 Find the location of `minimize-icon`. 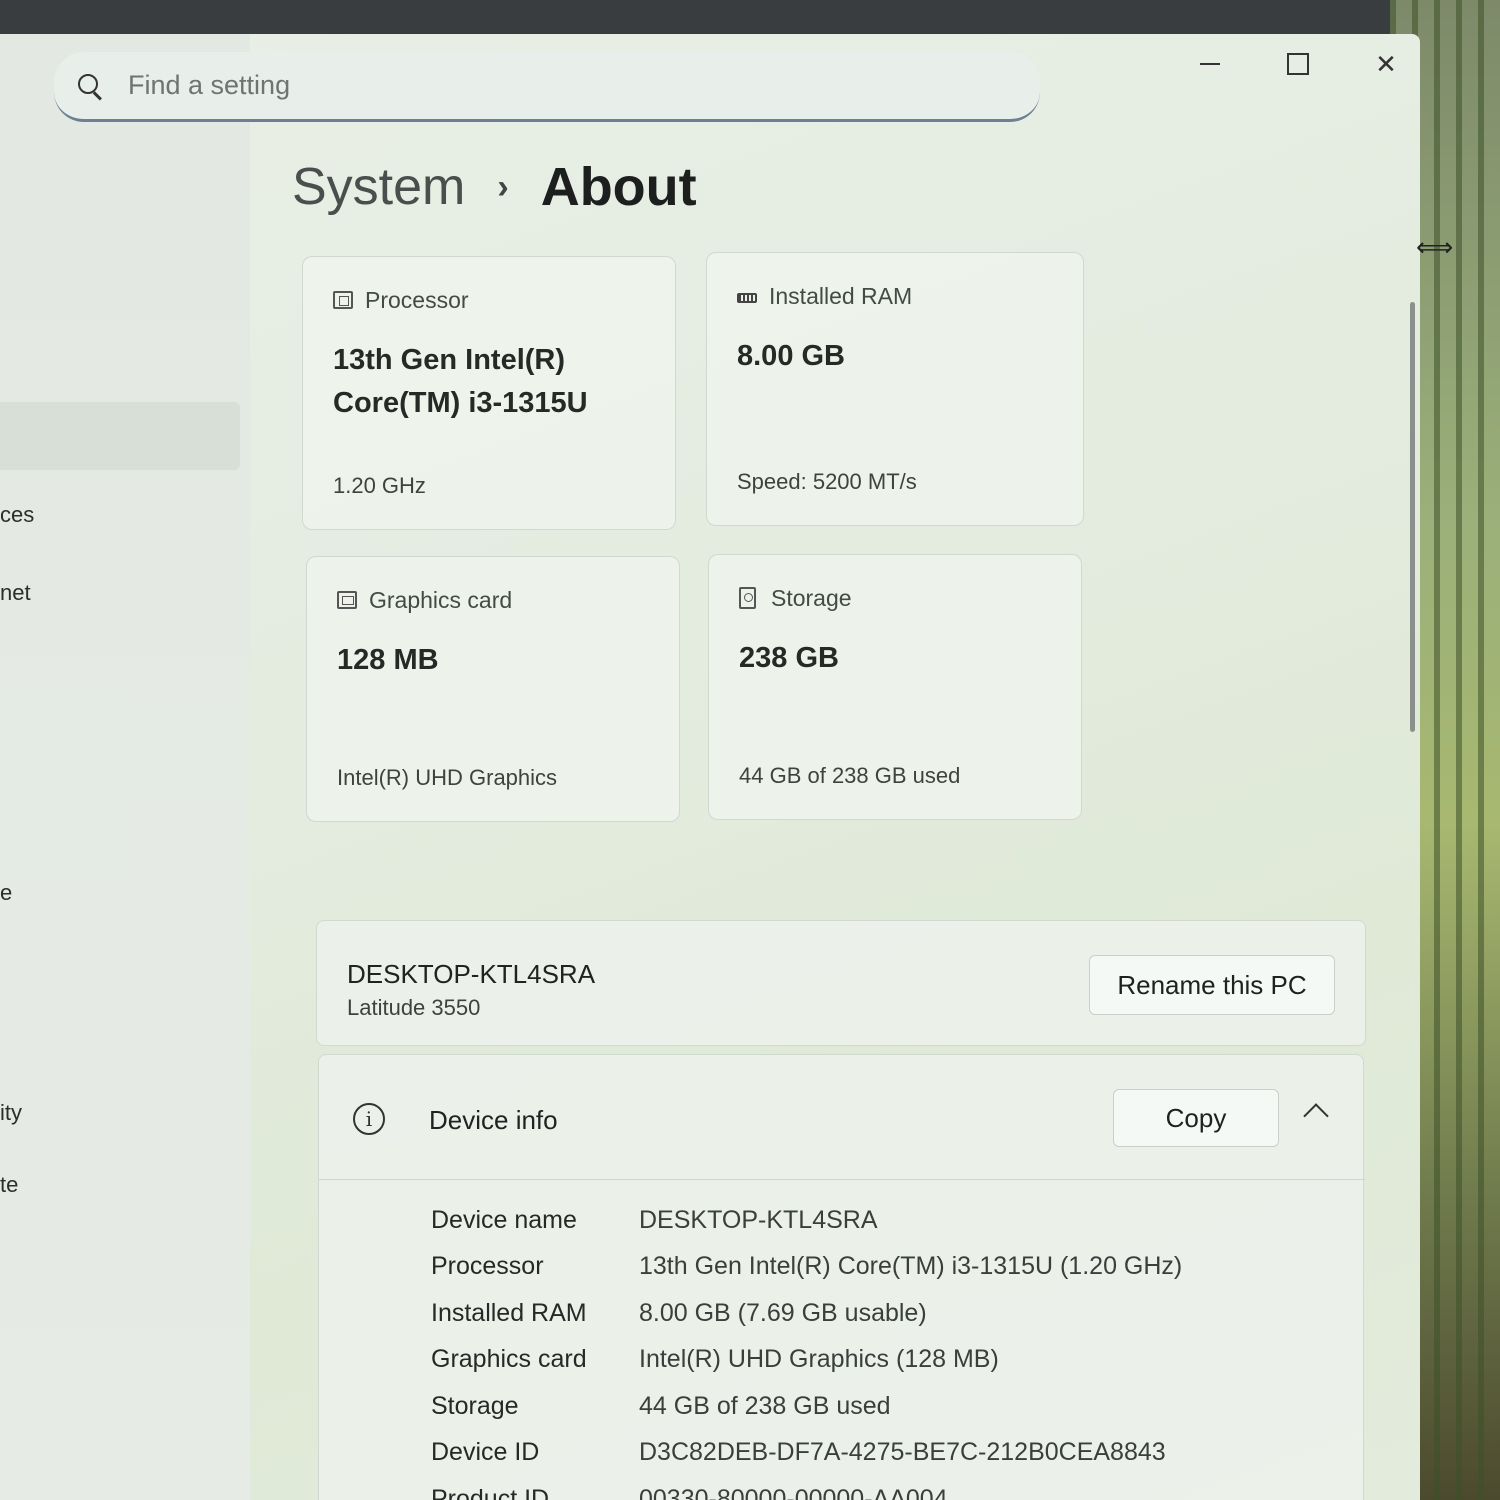

minimize-icon is located at coordinates (1210, 64).